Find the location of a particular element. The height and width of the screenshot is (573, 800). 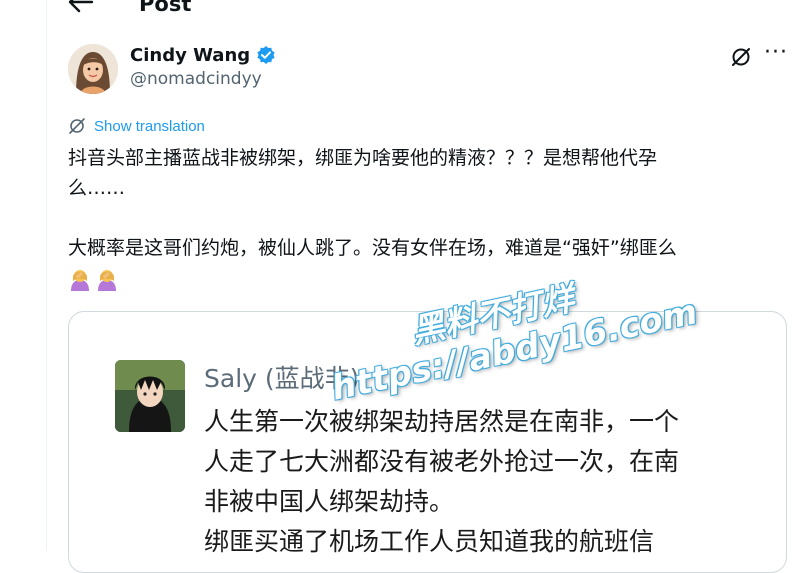

quoted-author-name: Saly (蓝战非) is located at coordinates (281, 379).